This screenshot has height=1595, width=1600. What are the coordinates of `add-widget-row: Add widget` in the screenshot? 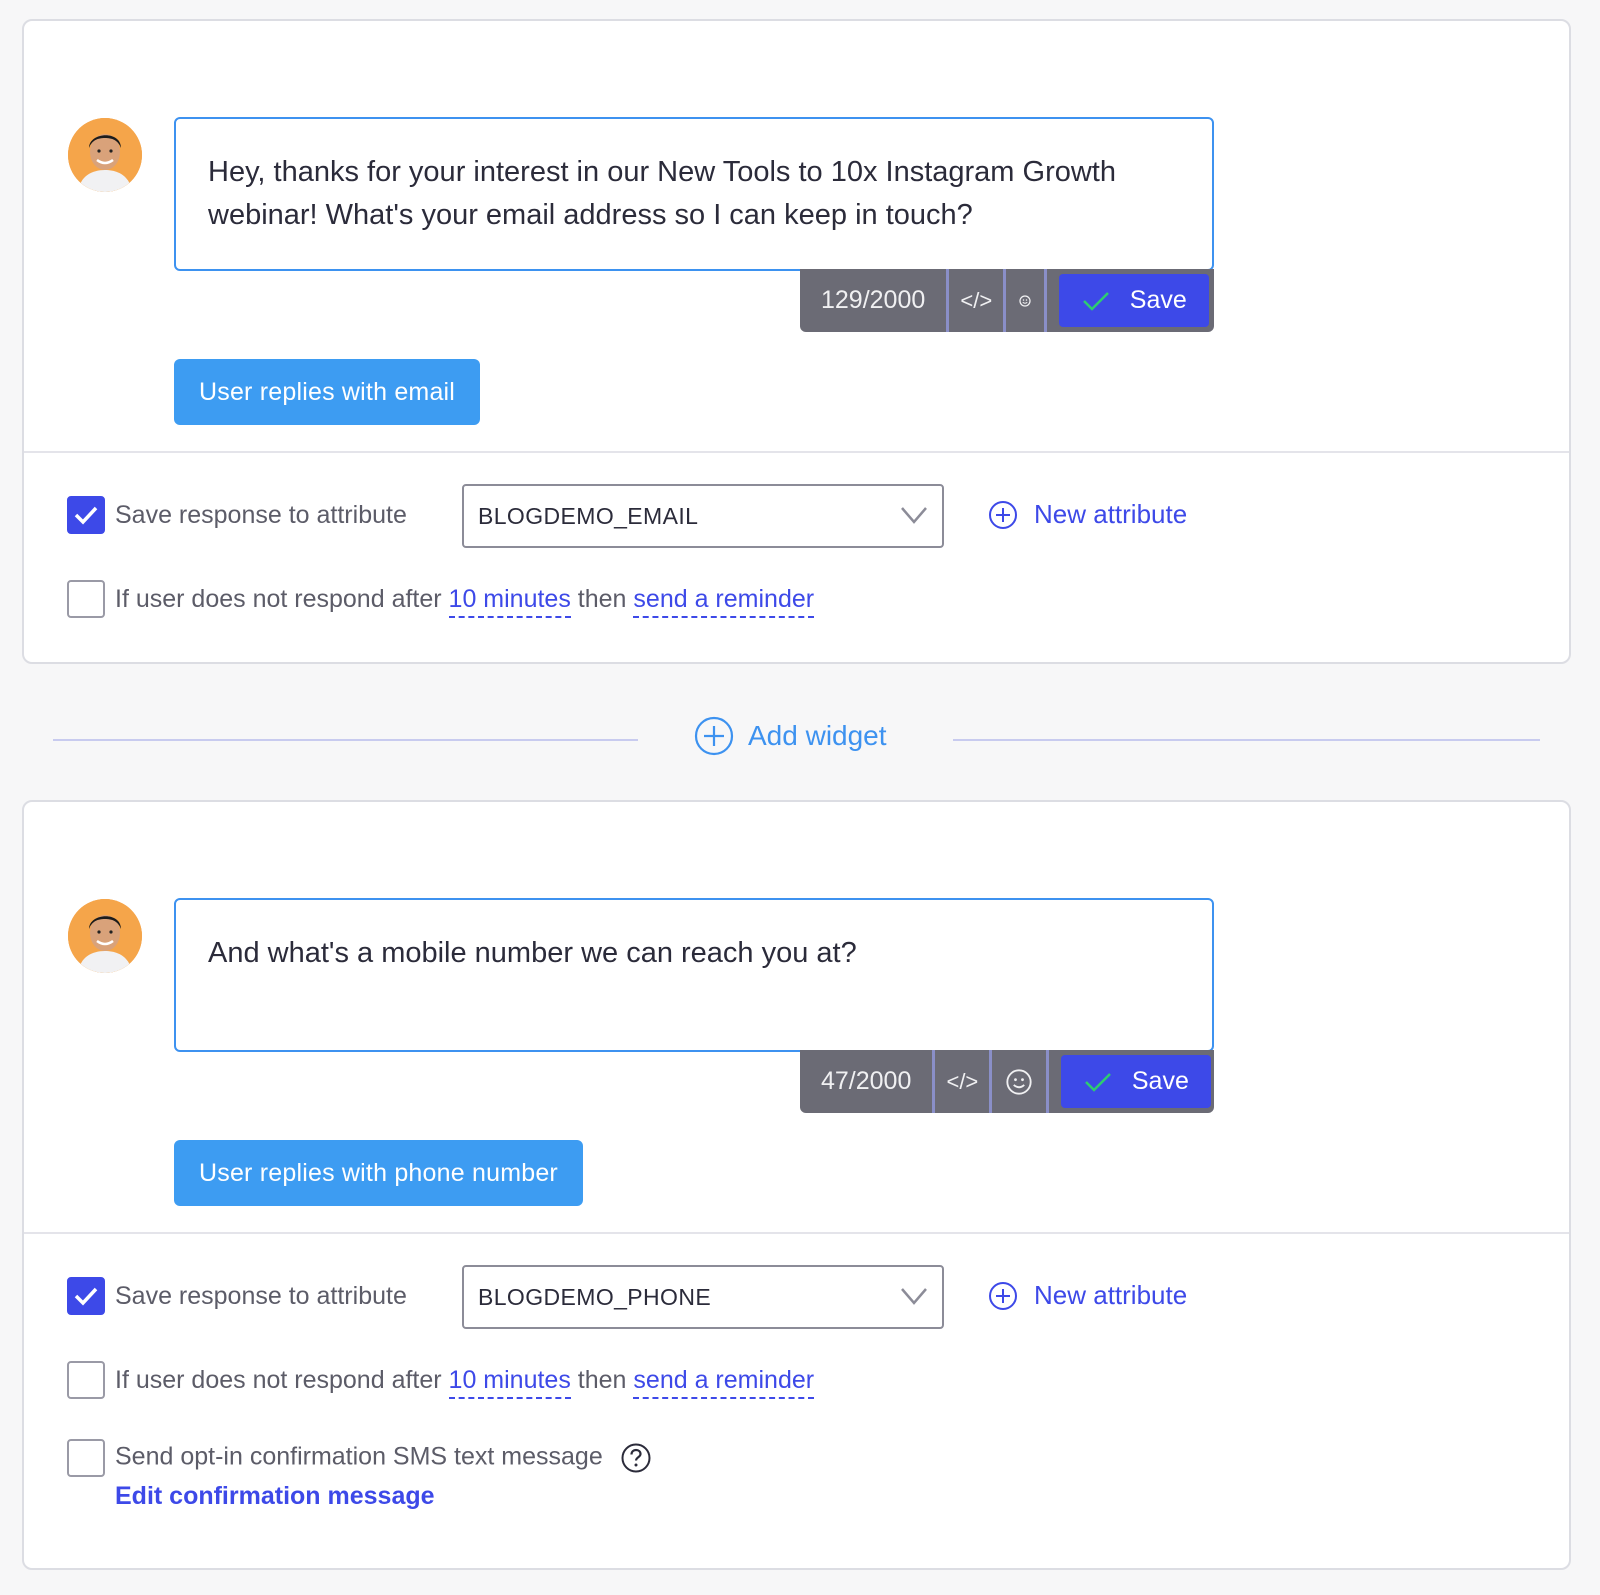 It's located at (800, 740).